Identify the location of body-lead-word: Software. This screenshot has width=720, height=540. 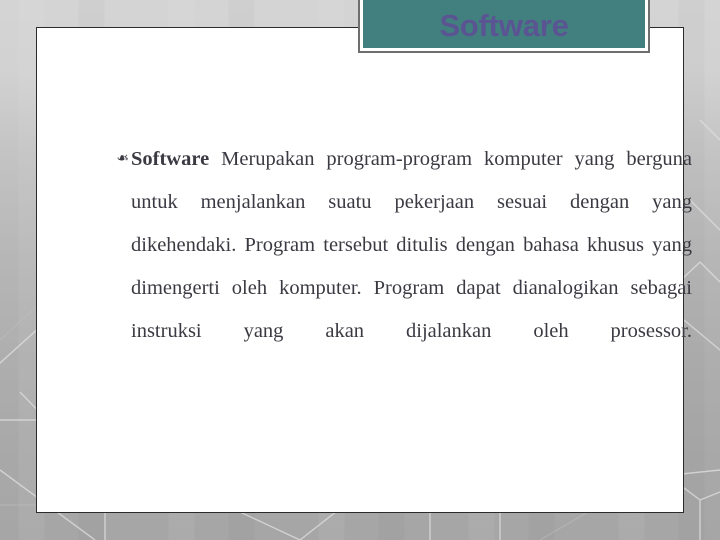
(170, 159).